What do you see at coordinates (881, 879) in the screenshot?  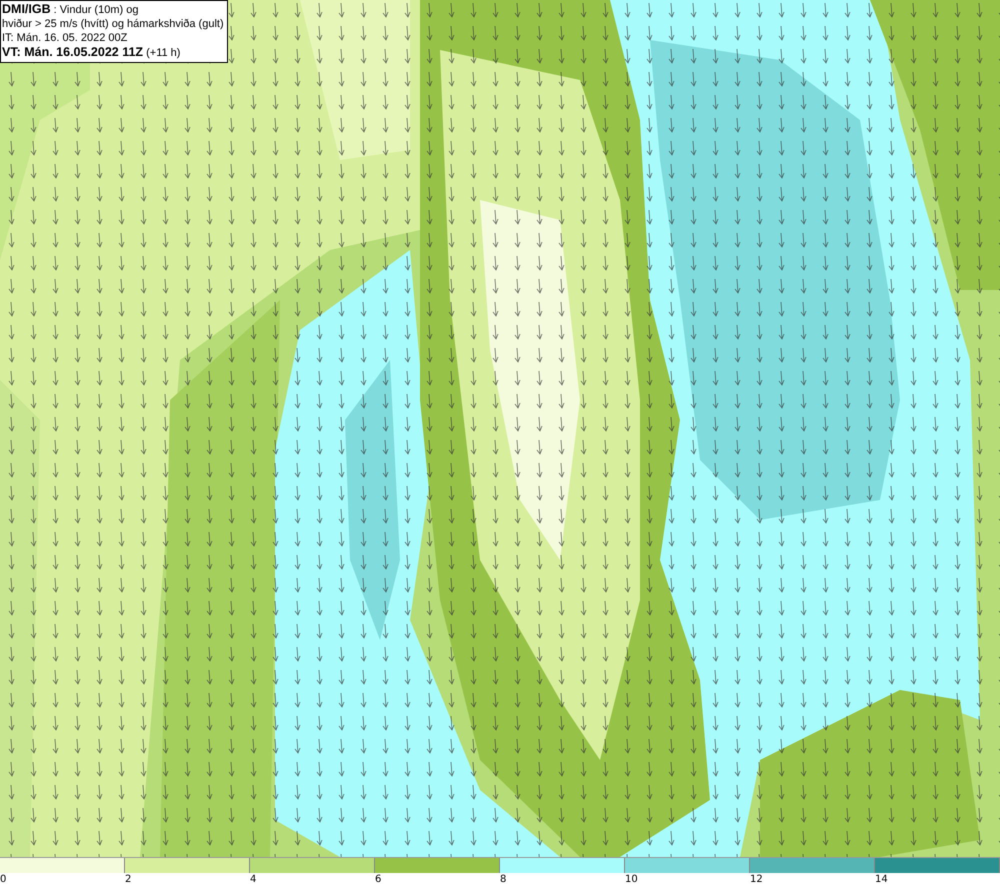 I see `legend-tick-label: 14` at bounding box center [881, 879].